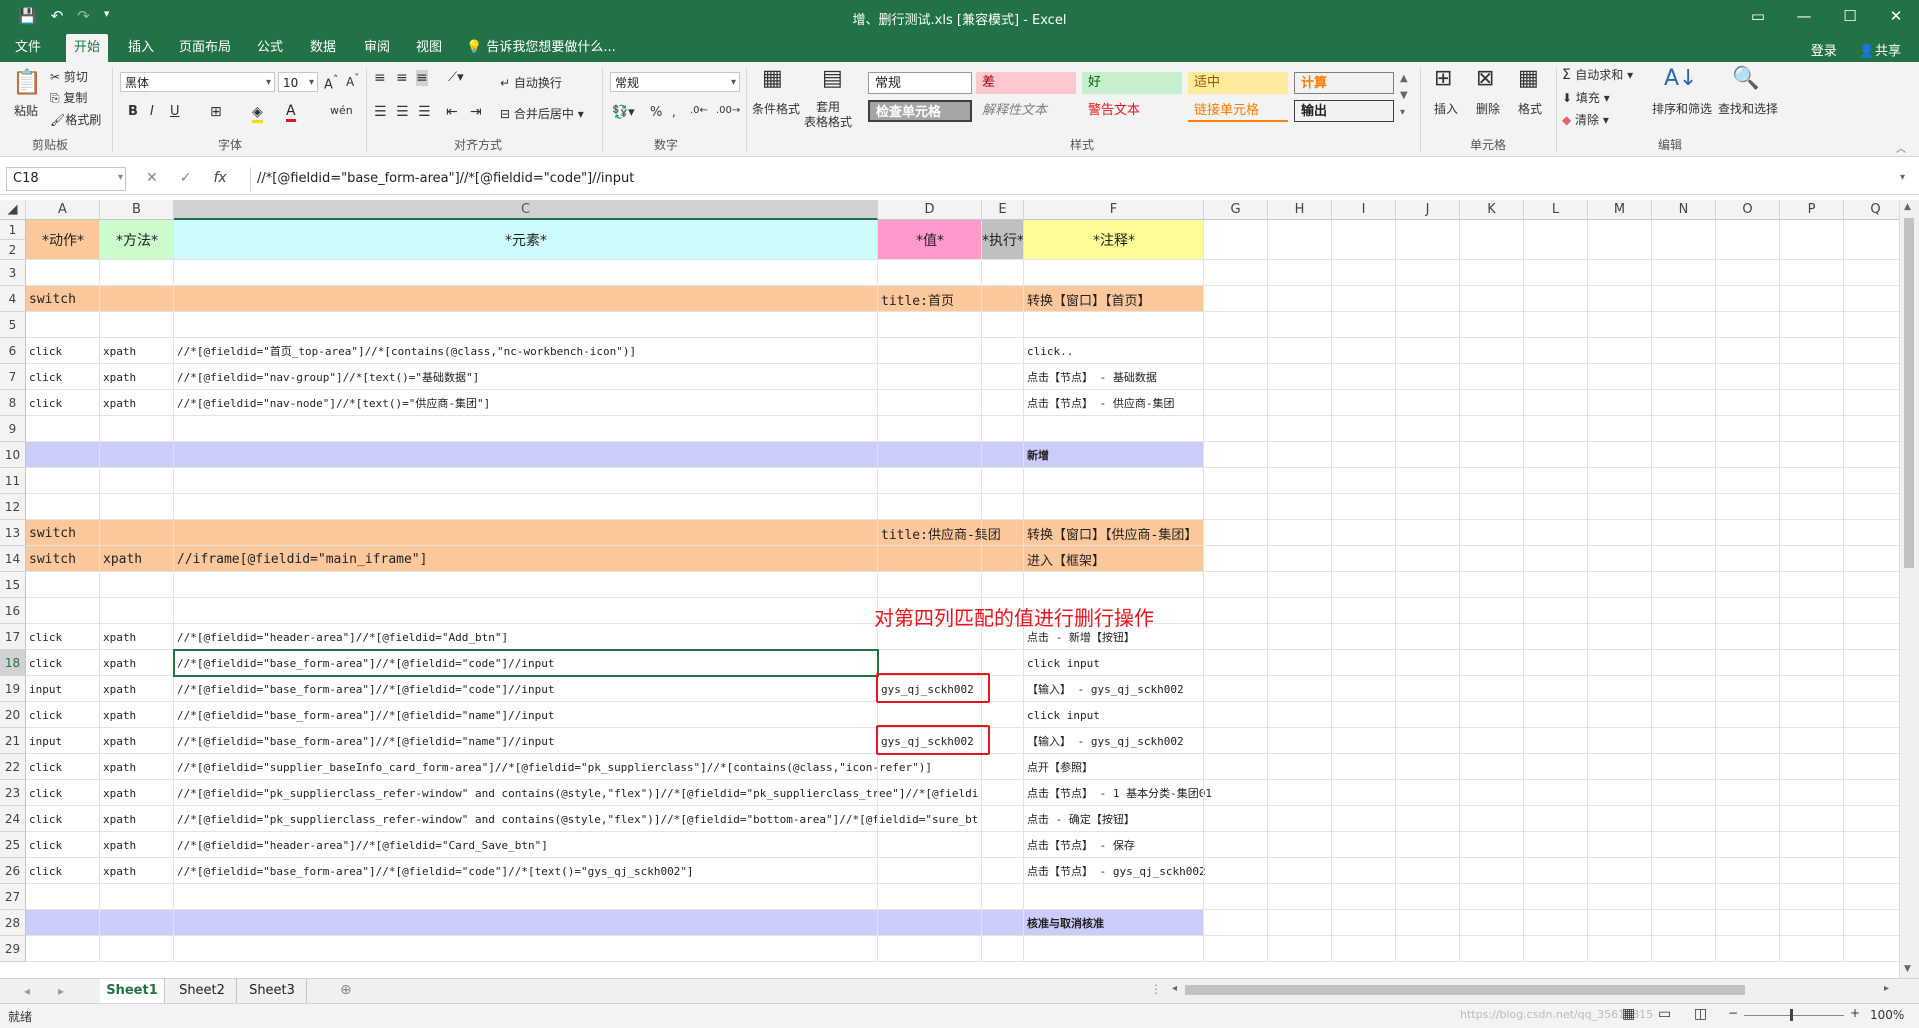 The image size is (1919, 1028). What do you see at coordinates (13, 585) in the screenshot?
I see `row-header: 15` at bounding box center [13, 585].